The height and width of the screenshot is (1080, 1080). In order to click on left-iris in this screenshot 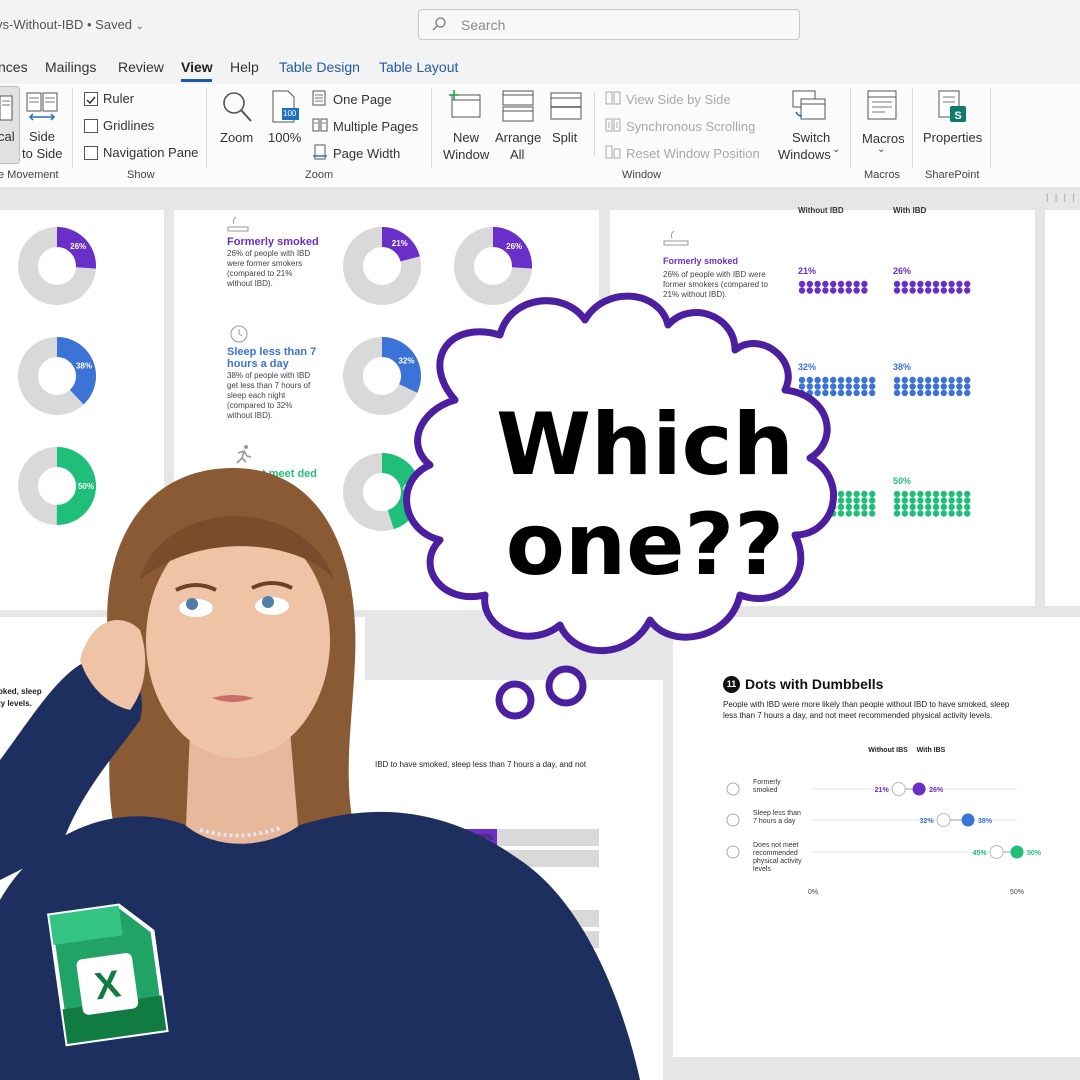, I will do `click(192, 604)`.